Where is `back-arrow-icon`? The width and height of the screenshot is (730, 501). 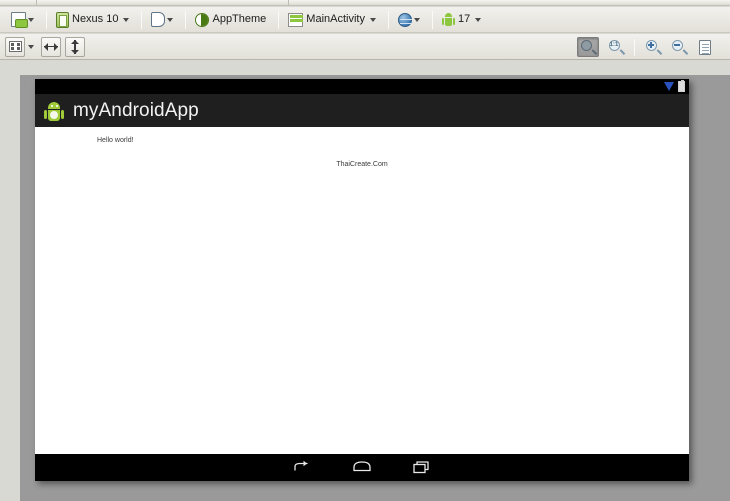 back-arrow-icon is located at coordinates (301, 465).